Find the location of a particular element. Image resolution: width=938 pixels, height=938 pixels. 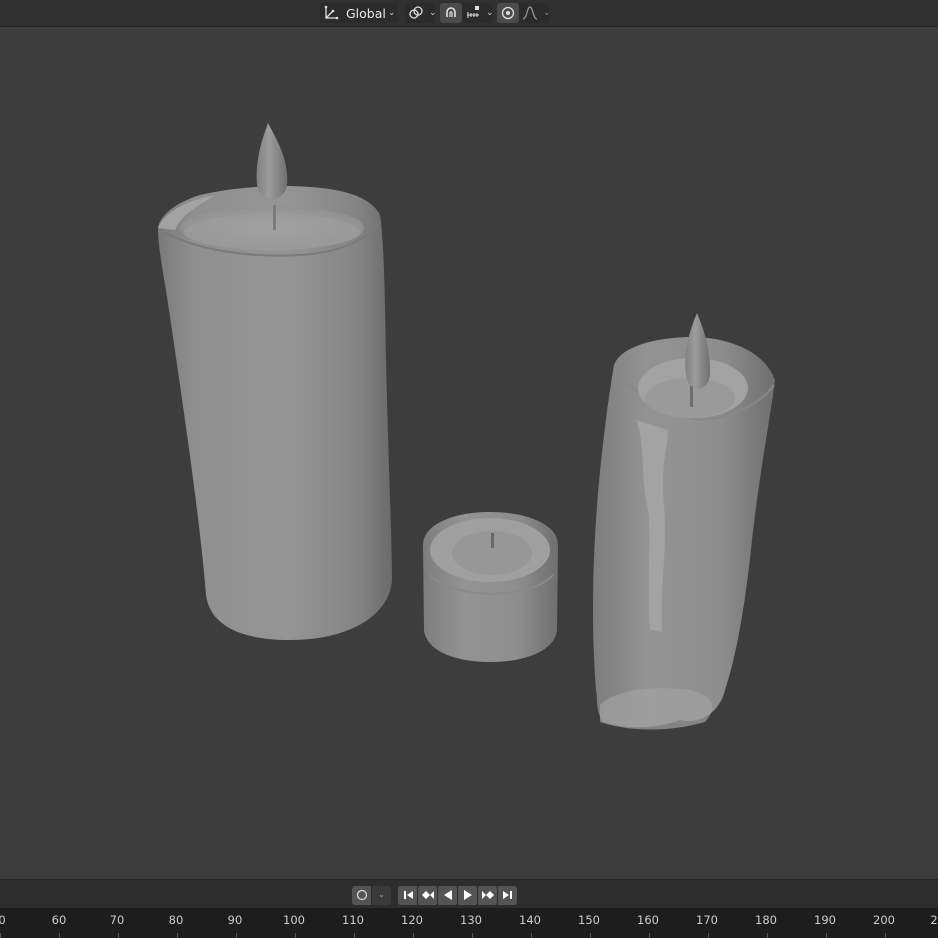

prev-keyframe-icon is located at coordinates (427, 895).